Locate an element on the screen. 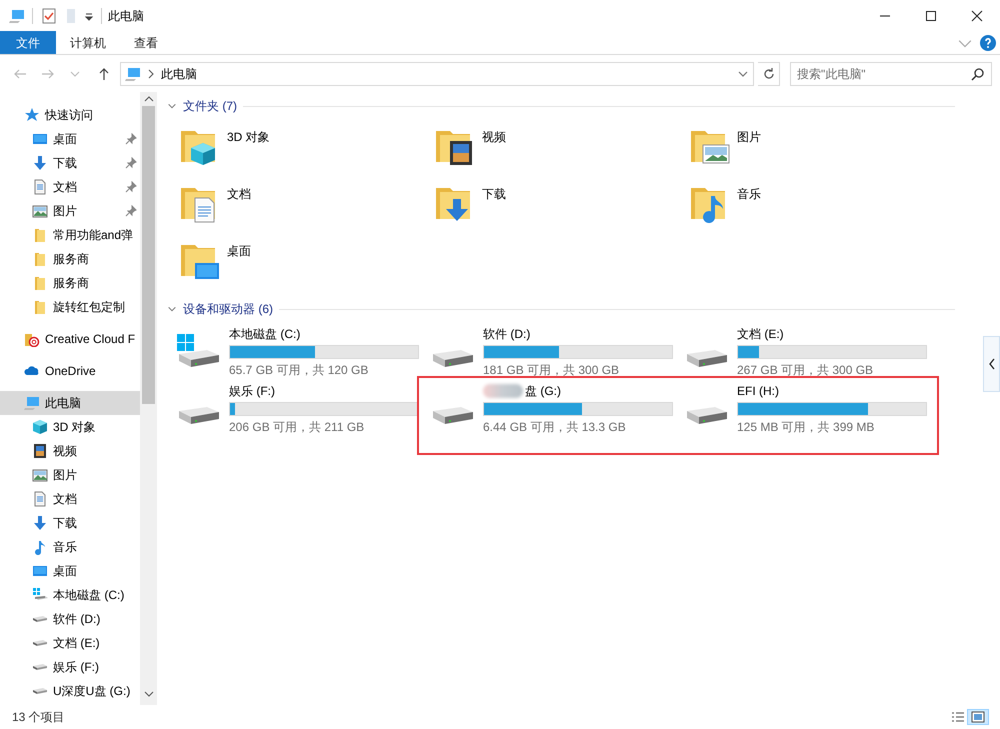  folder-name: 桌面 is located at coordinates (239, 249).